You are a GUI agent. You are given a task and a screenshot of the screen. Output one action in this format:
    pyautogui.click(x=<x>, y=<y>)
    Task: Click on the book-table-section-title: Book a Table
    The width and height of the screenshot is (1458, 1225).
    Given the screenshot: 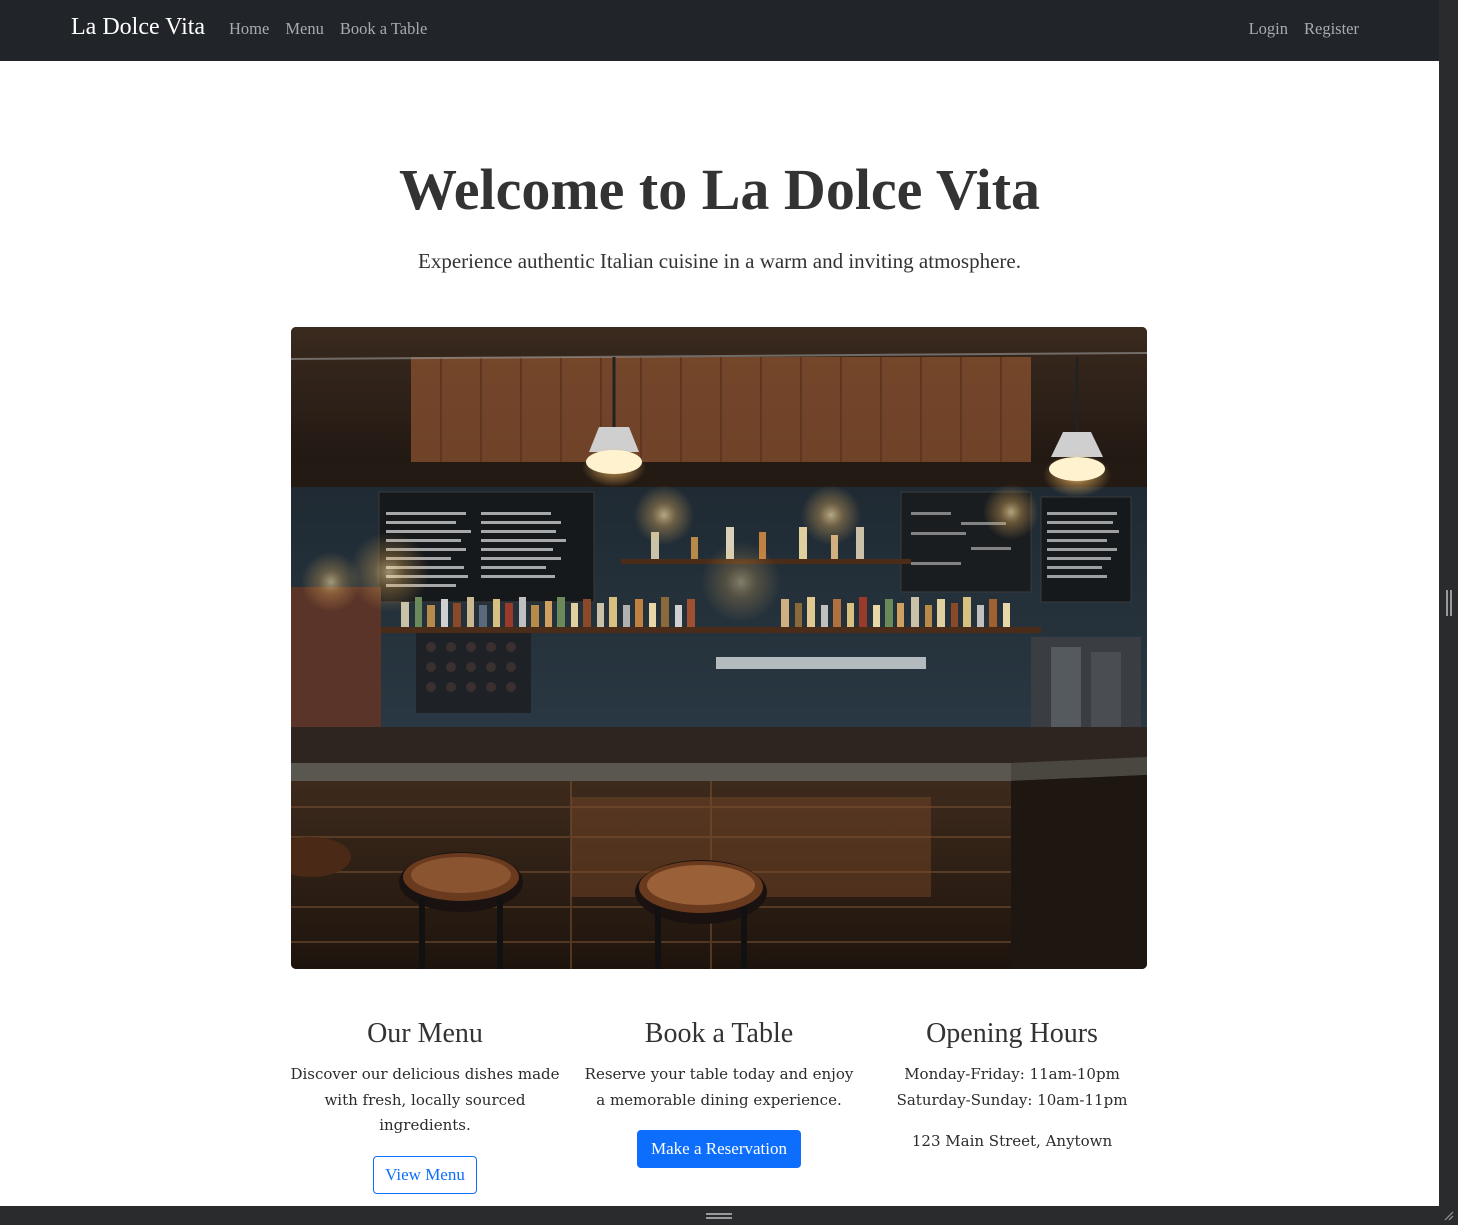 What is the action you would take?
    pyautogui.click(x=719, y=1033)
    